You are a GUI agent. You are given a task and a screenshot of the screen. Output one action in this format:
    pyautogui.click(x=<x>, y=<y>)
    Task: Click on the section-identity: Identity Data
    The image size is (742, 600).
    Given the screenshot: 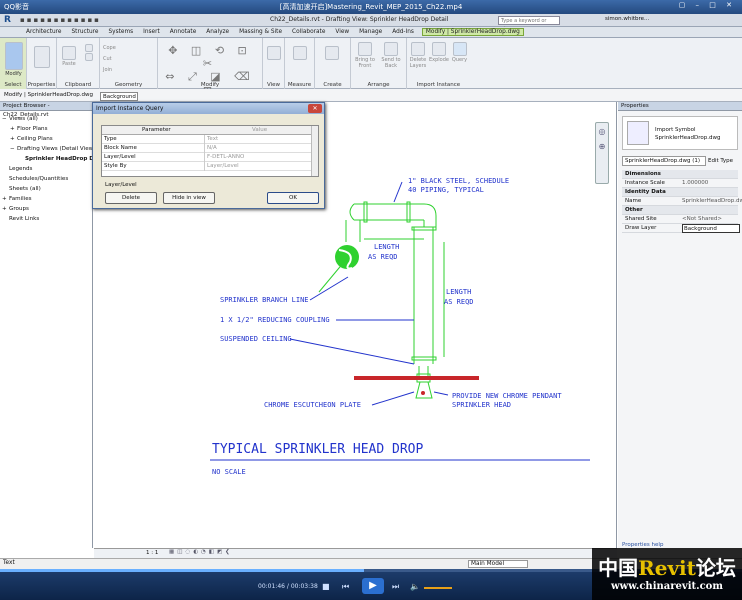 What is the action you would take?
    pyautogui.click(x=680, y=192)
    